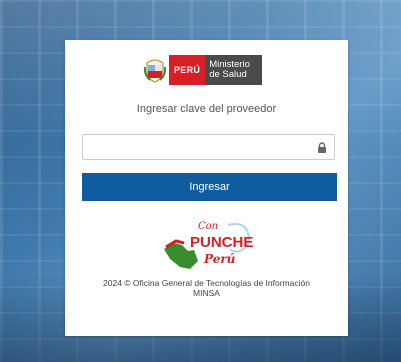  What do you see at coordinates (187, 70) in the screenshot?
I see `peru-label: PERÚ` at bounding box center [187, 70].